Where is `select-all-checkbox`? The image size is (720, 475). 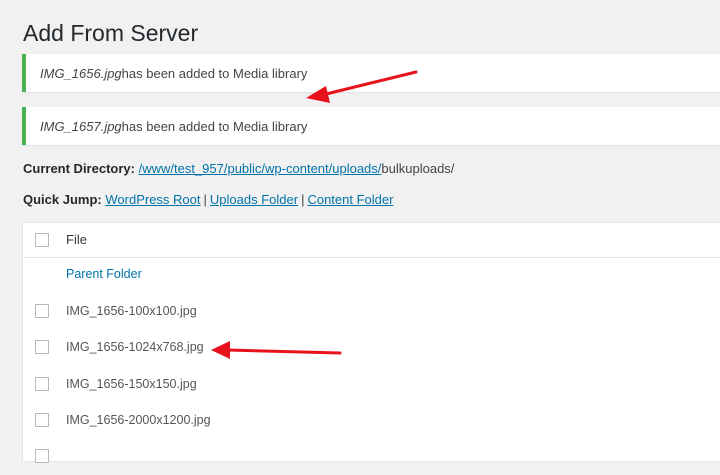 select-all-checkbox is located at coordinates (42, 240).